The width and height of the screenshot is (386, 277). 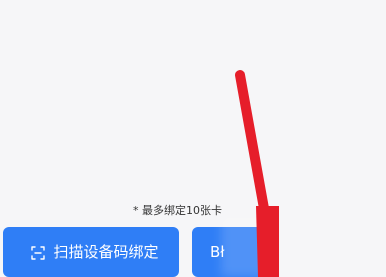 I want to click on scan-device-code-bind-button: 扫描设备码绑定, so click(x=91, y=252).